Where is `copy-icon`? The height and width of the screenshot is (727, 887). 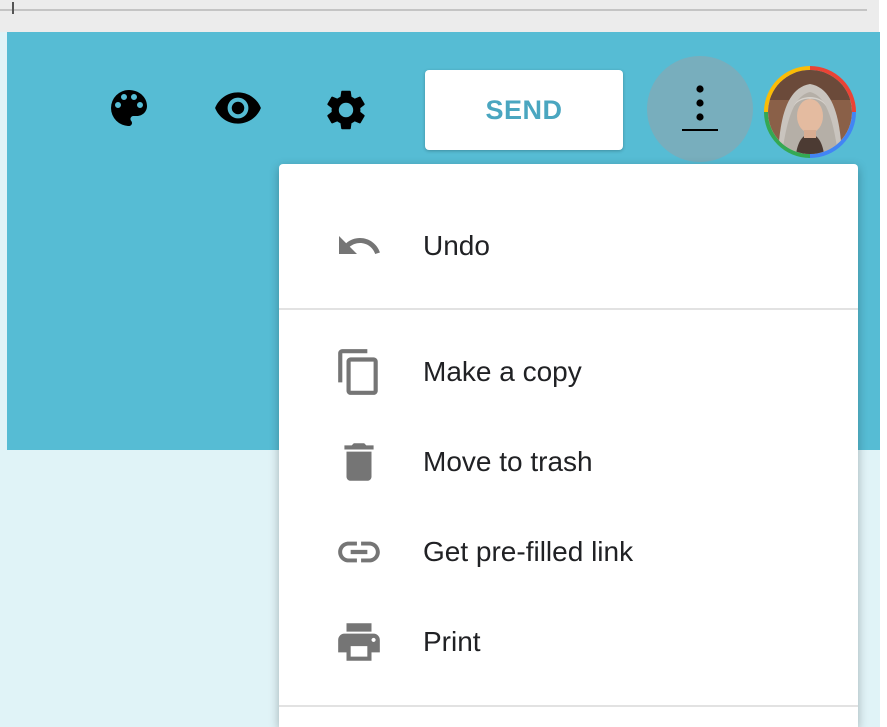
copy-icon is located at coordinates (359, 372).